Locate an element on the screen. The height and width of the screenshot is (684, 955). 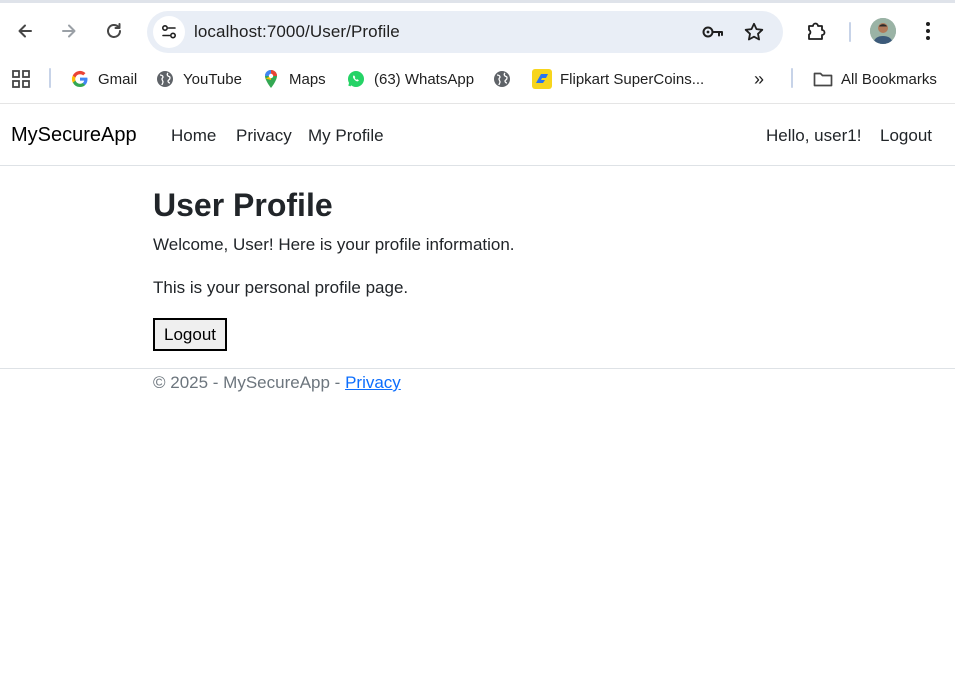
bookmark-label: Maps is located at coordinates (307, 79).